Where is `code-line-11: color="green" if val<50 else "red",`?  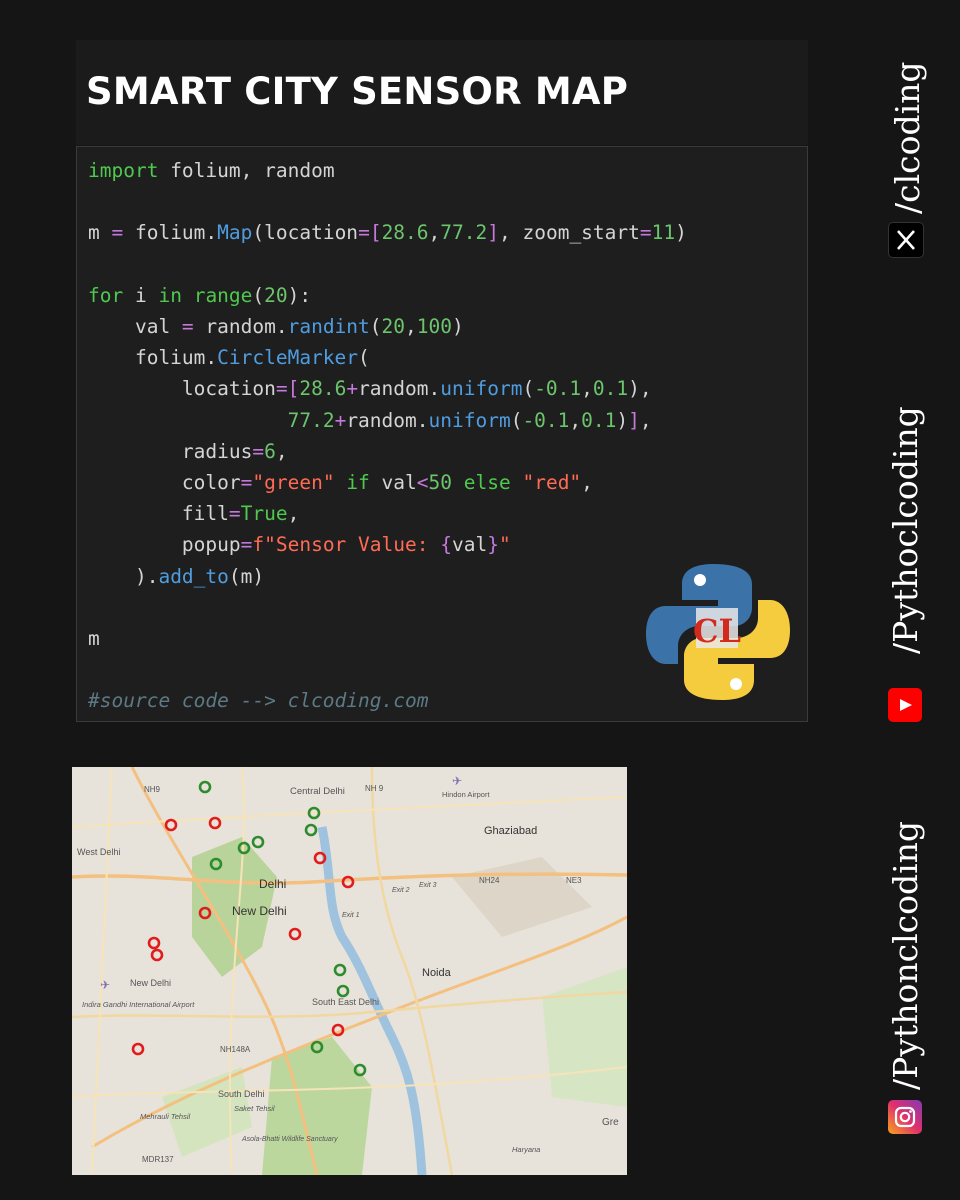 code-line-11: color="green" if val<50 else "red", is located at coordinates (340, 483).